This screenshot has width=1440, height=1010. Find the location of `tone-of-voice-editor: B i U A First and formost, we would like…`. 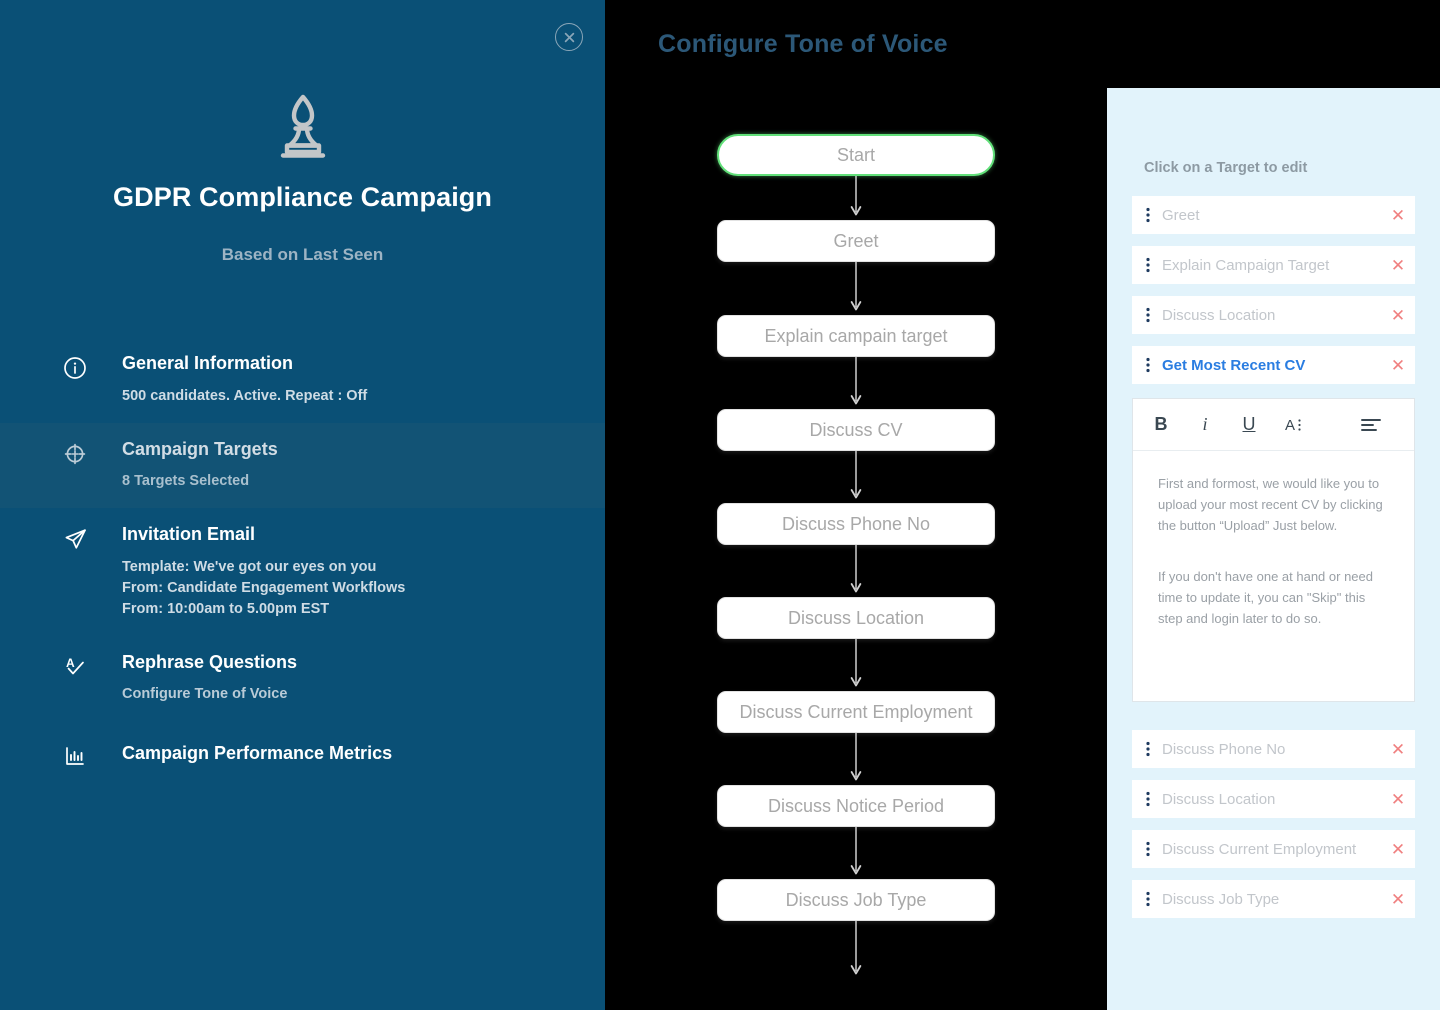

tone-of-voice-editor: B i U A First and formost, we would like… is located at coordinates (1273, 550).